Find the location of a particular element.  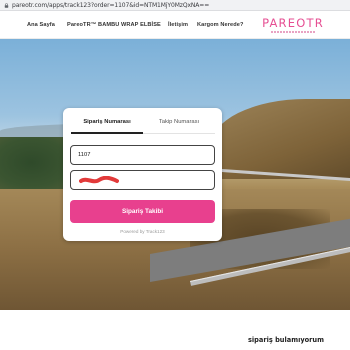

nav-item-track: Kargom Nerede? is located at coordinates (220, 25).